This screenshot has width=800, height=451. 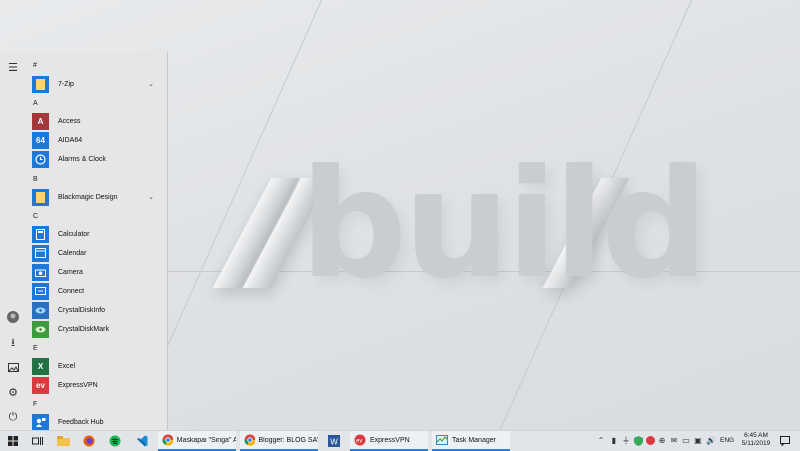 What do you see at coordinates (97, 253) in the screenshot?
I see `app-item-calendar: Calendar` at bounding box center [97, 253].